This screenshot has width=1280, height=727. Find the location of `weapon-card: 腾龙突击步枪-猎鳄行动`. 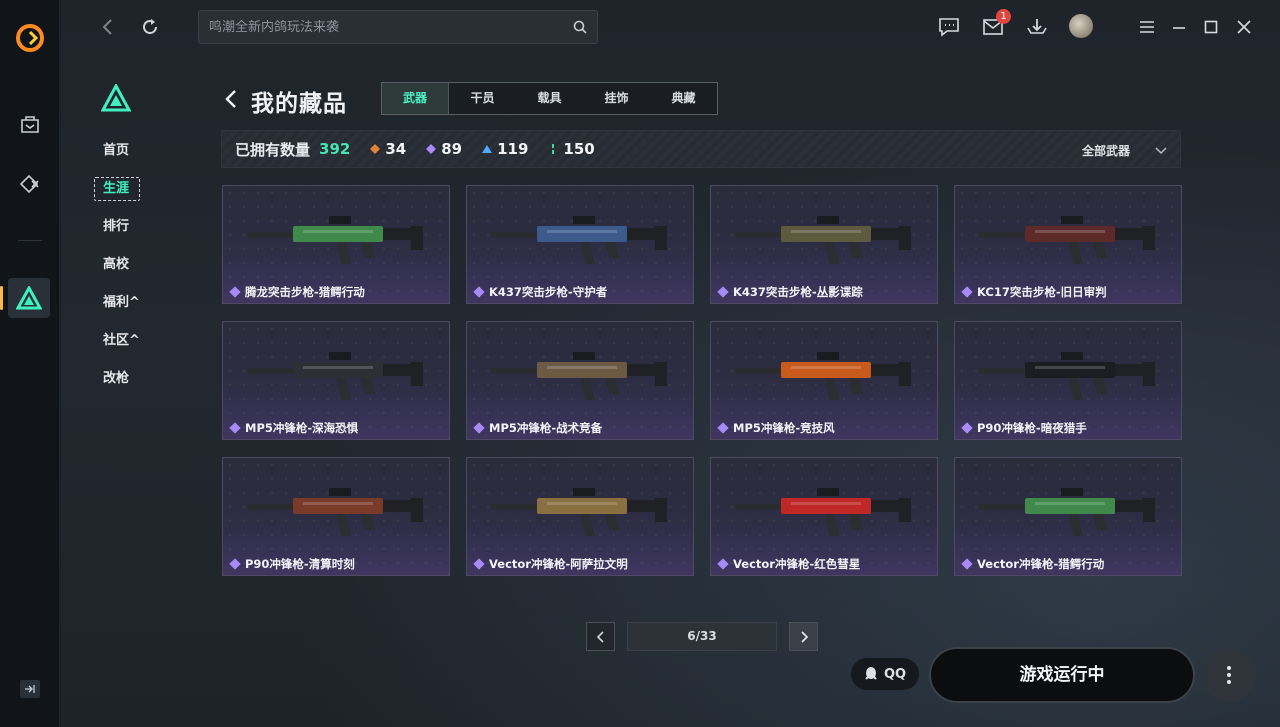

weapon-card: 腾龙突击步枪-猎鳄行动 is located at coordinates (336, 244).